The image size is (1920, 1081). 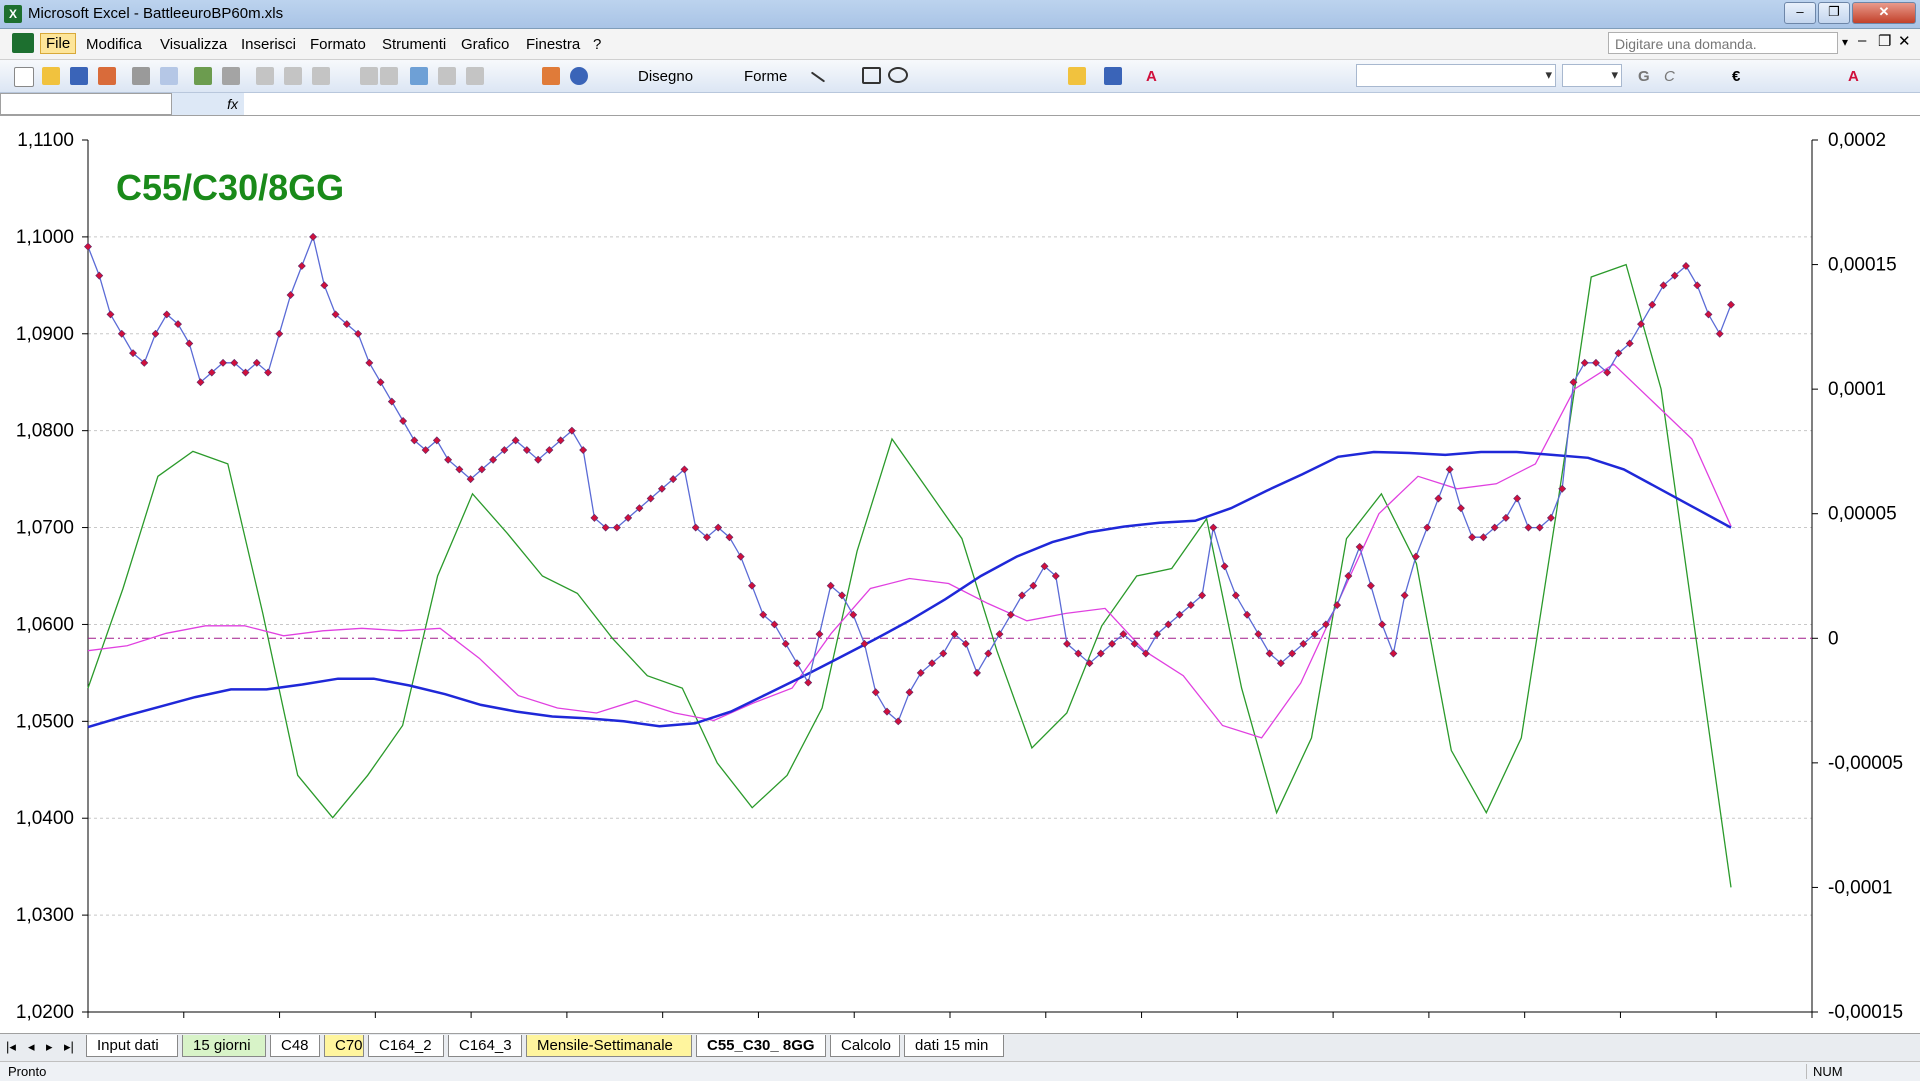 I want to click on redo-icon, so click(x=389, y=76).